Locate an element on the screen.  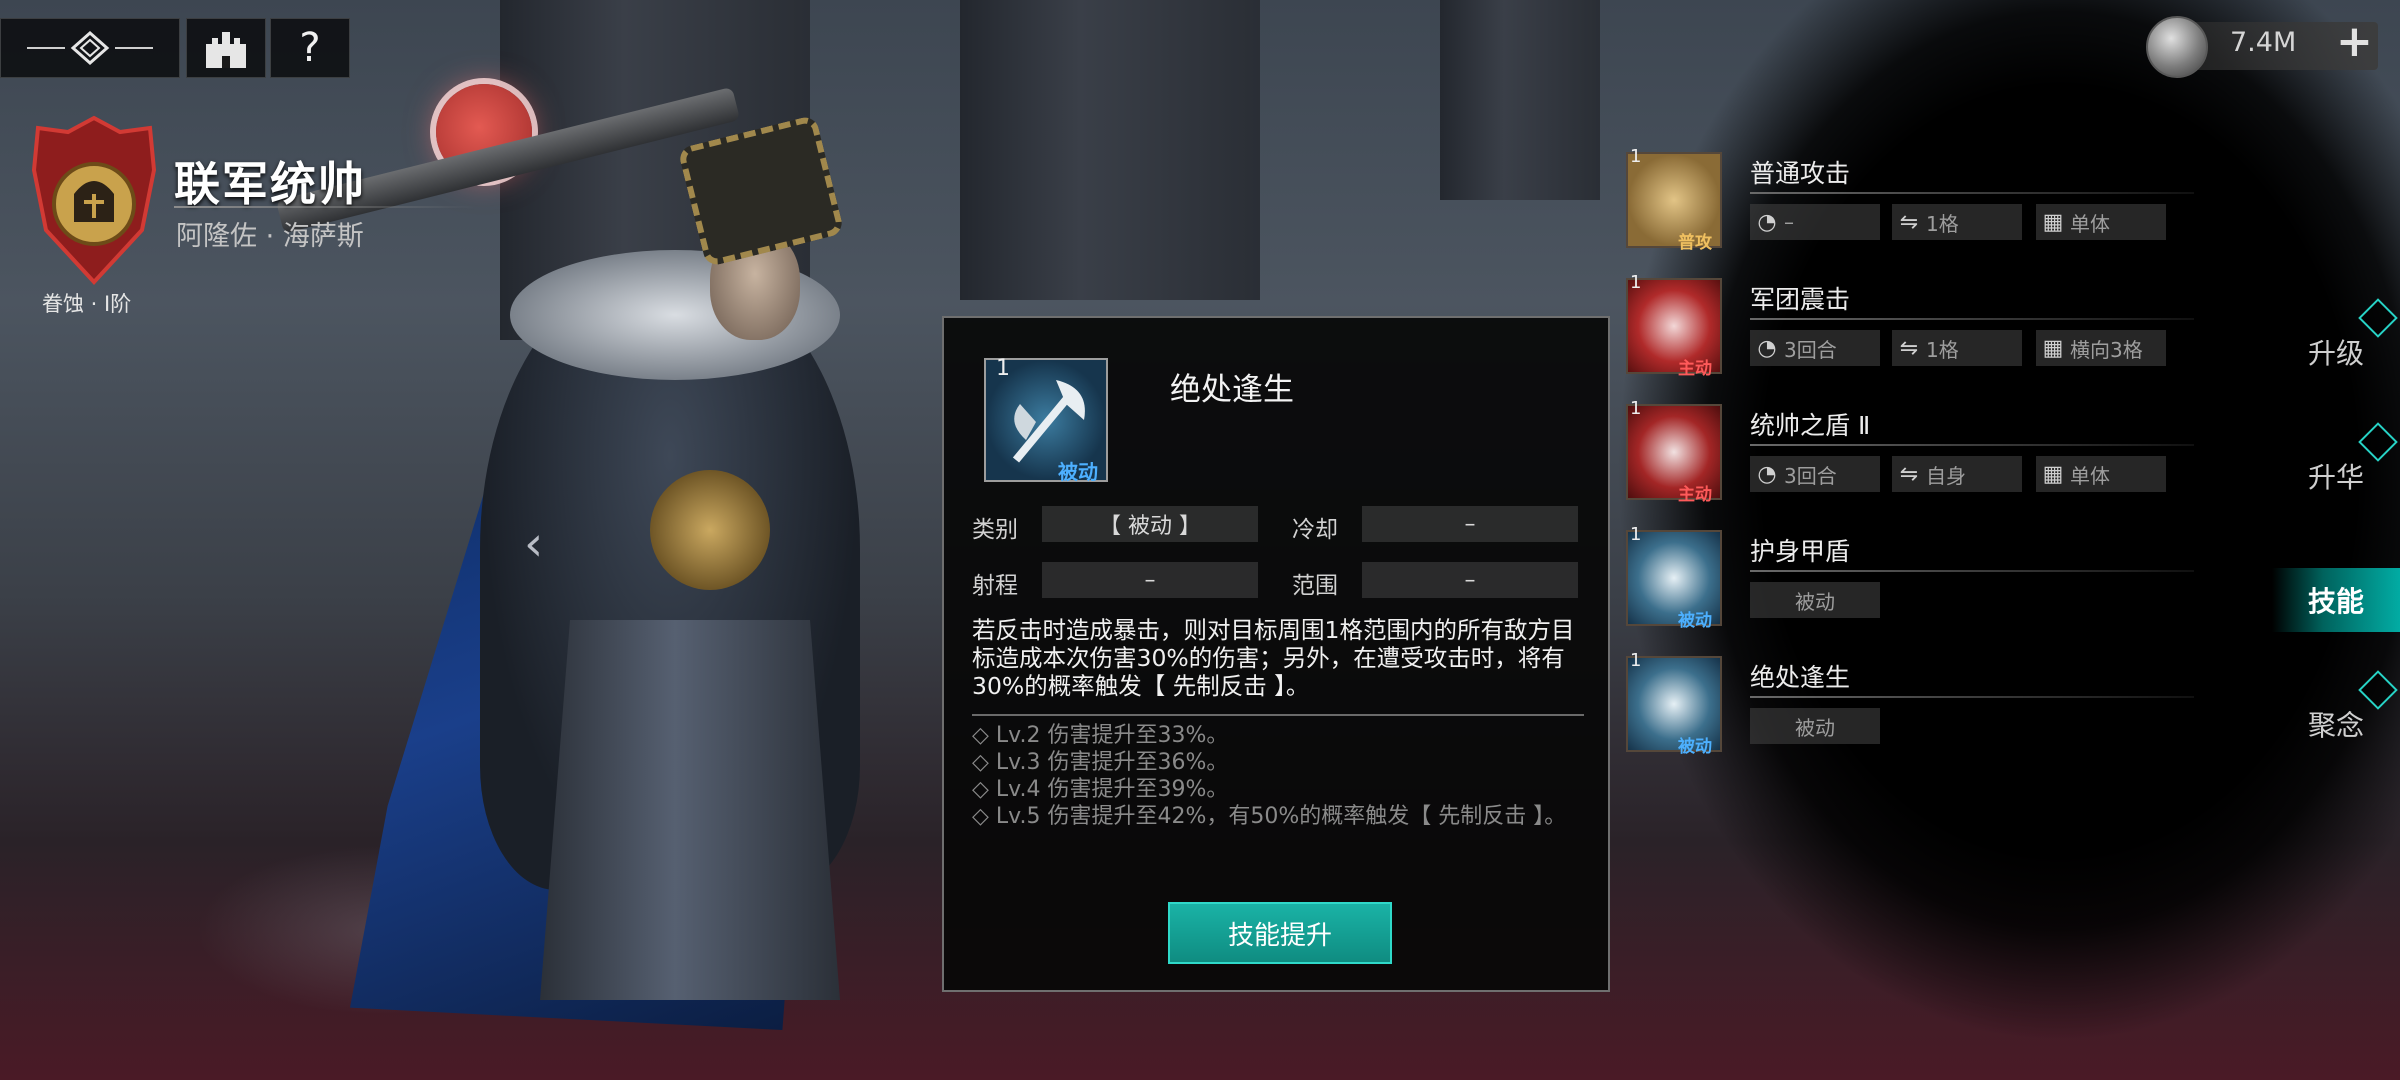
skill-type-tag: 被动 is located at coordinates (1078, 472).